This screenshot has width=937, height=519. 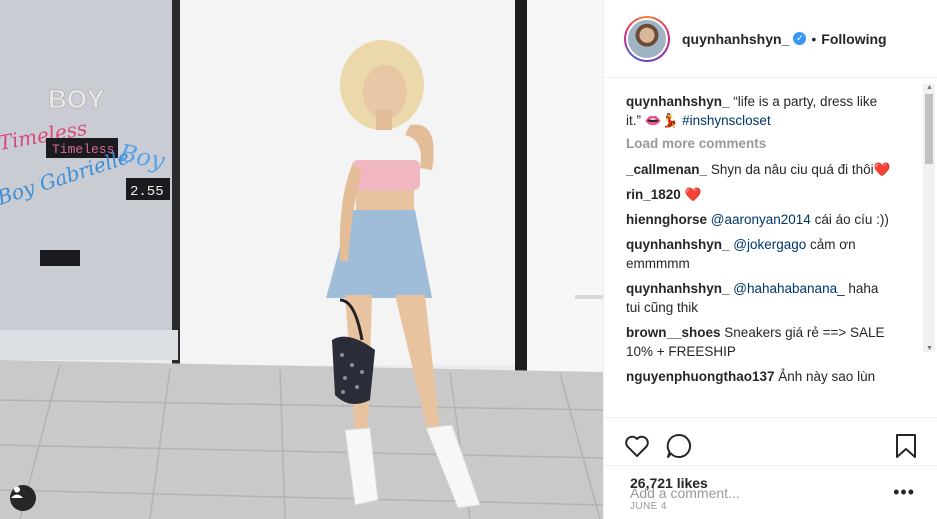 What do you see at coordinates (679, 446) in the screenshot?
I see `comment-bubble-icon` at bounding box center [679, 446].